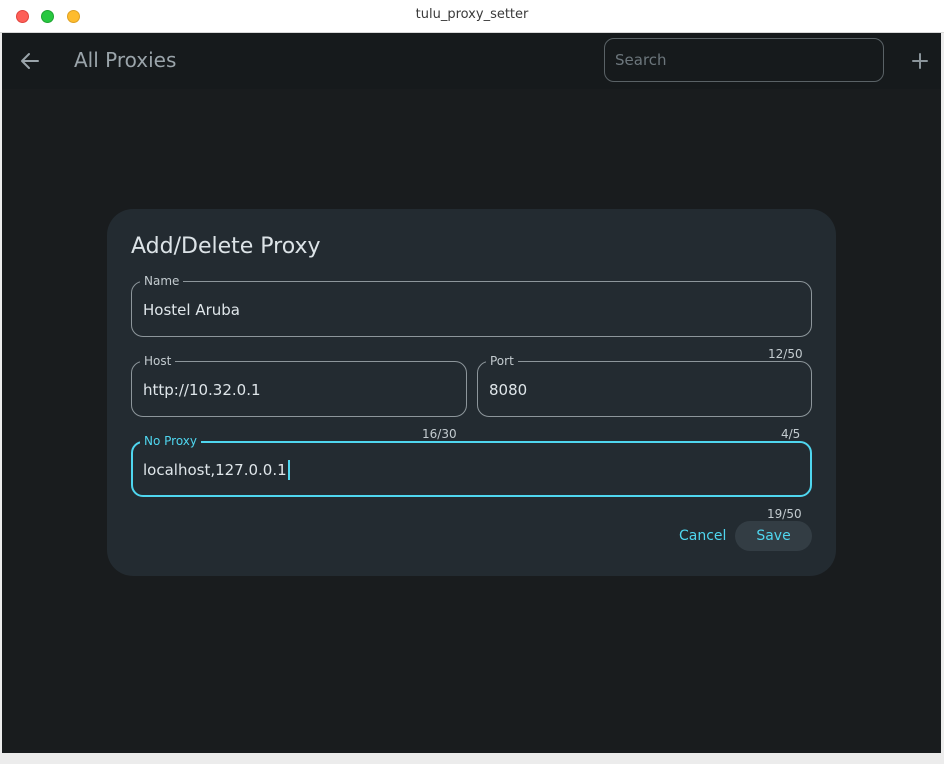 The width and height of the screenshot is (944, 764). Describe the element at coordinates (791, 434) in the screenshot. I see `port-char-counter: 4/5` at that location.